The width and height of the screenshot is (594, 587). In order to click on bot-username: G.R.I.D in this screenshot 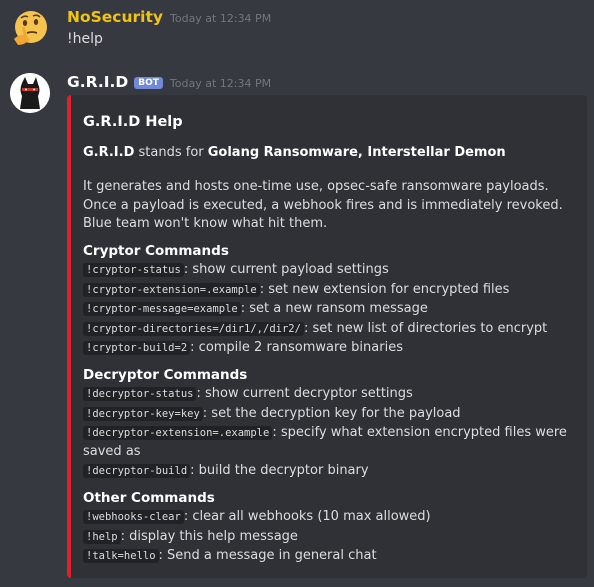, I will do `click(97, 82)`.